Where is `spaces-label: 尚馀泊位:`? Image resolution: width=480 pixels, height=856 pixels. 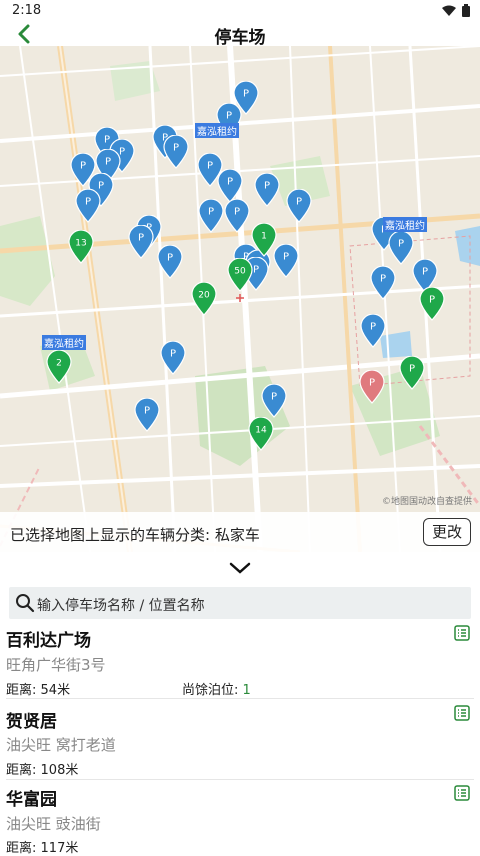 spaces-label: 尚馀泊位: is located at coordinates (210, 690).